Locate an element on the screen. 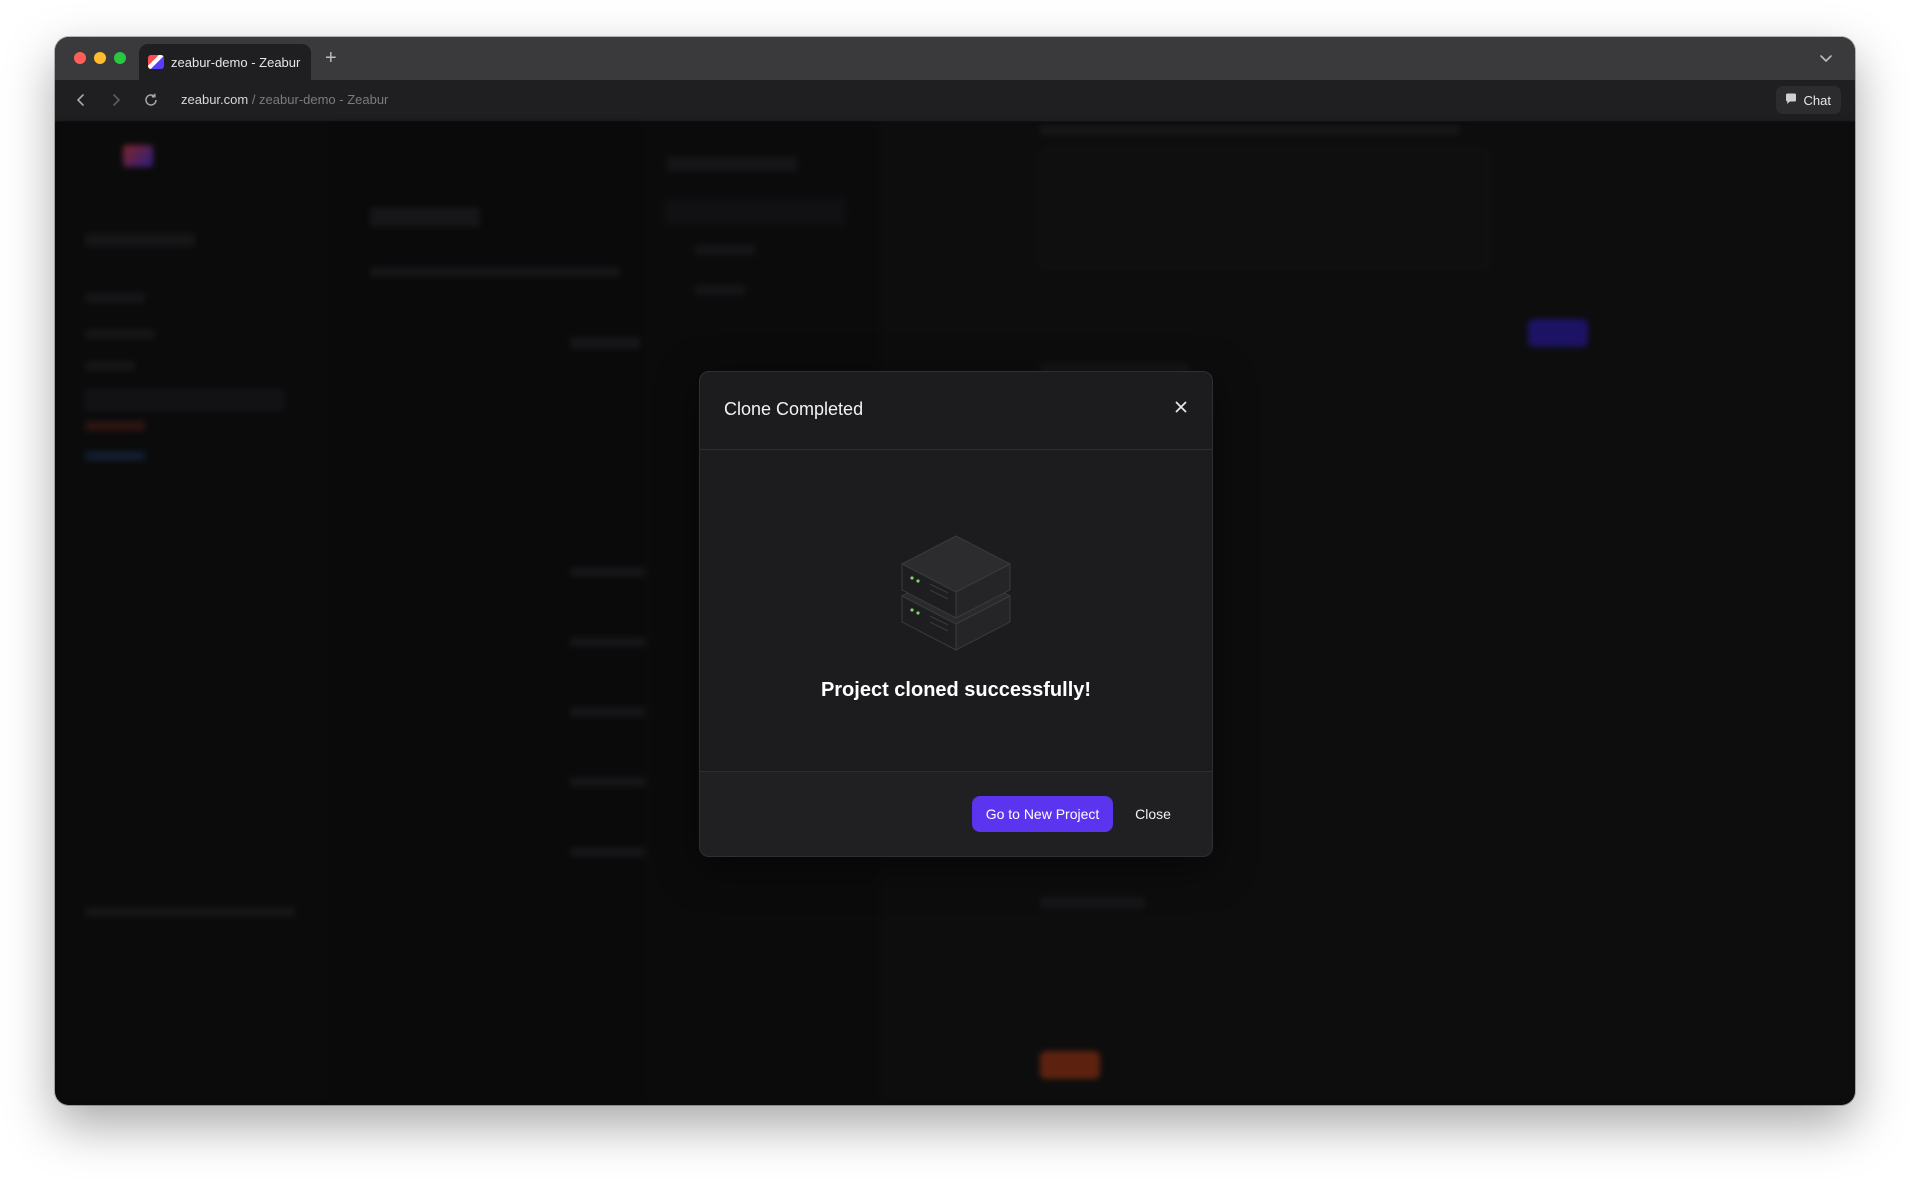 This screenshot has height=1179, width=1910. url-domain: zeabur.com is located at coordinates (215, 99).